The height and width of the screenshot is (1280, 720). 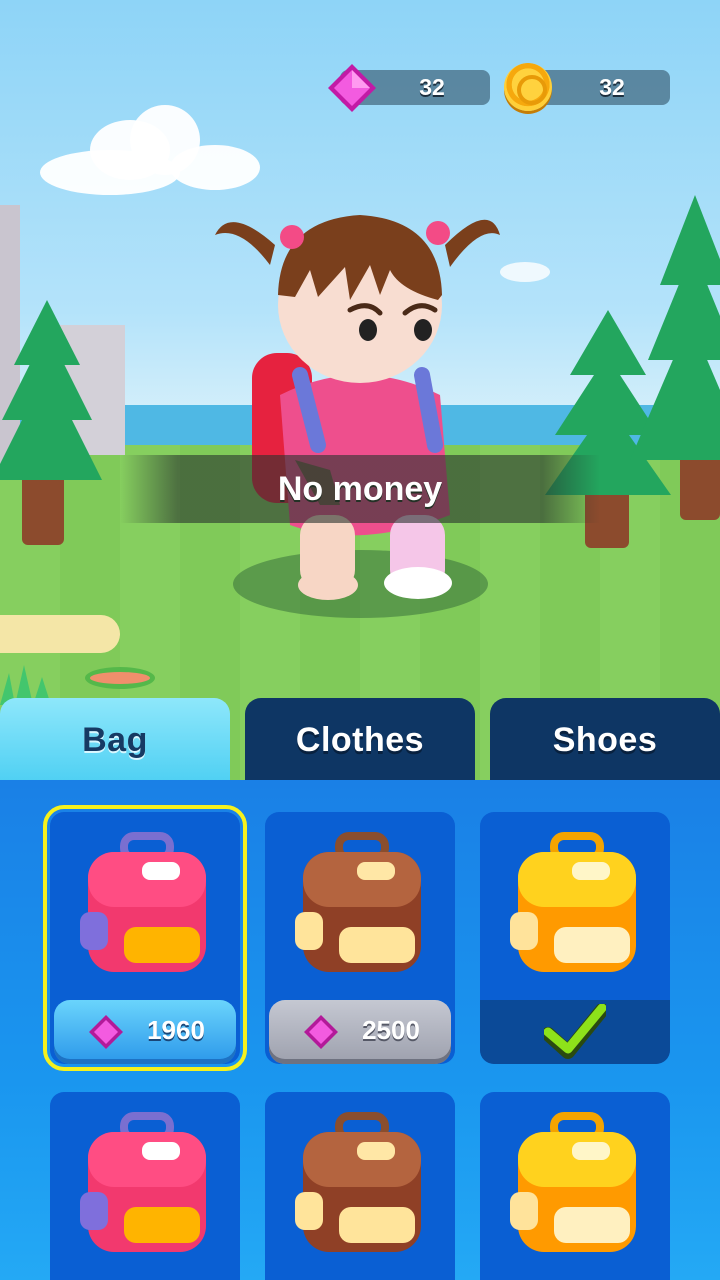 I want to click on tab-label: Shoes, so click(x=605, y=740).